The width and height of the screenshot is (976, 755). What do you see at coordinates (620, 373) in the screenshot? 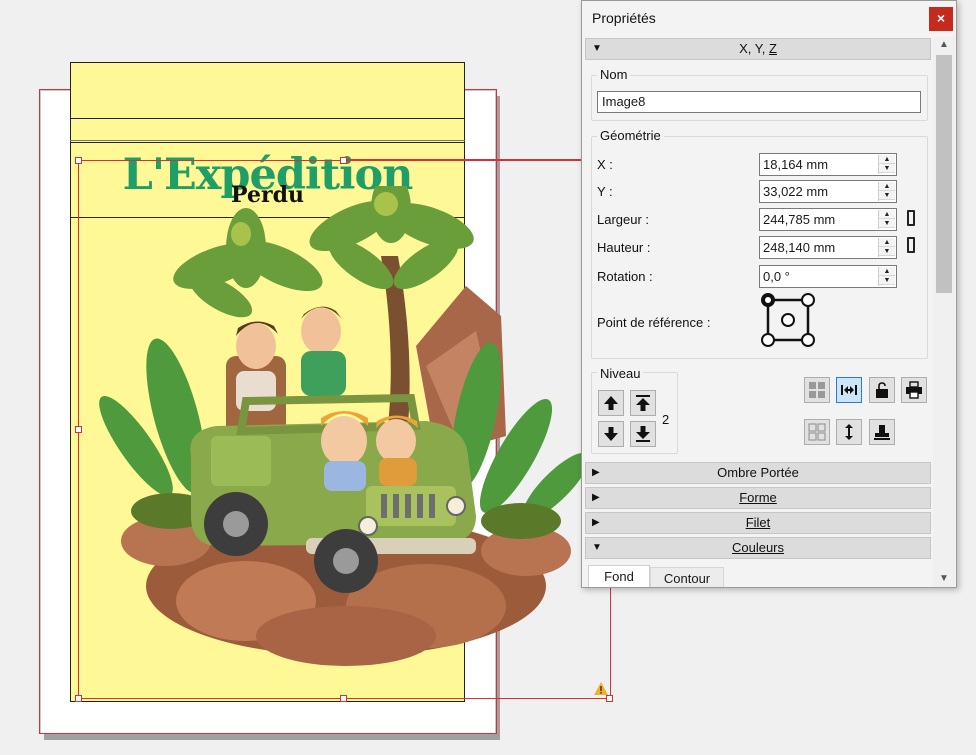
I see `level-group-label: Niveau` at bounding box center [620, 373].